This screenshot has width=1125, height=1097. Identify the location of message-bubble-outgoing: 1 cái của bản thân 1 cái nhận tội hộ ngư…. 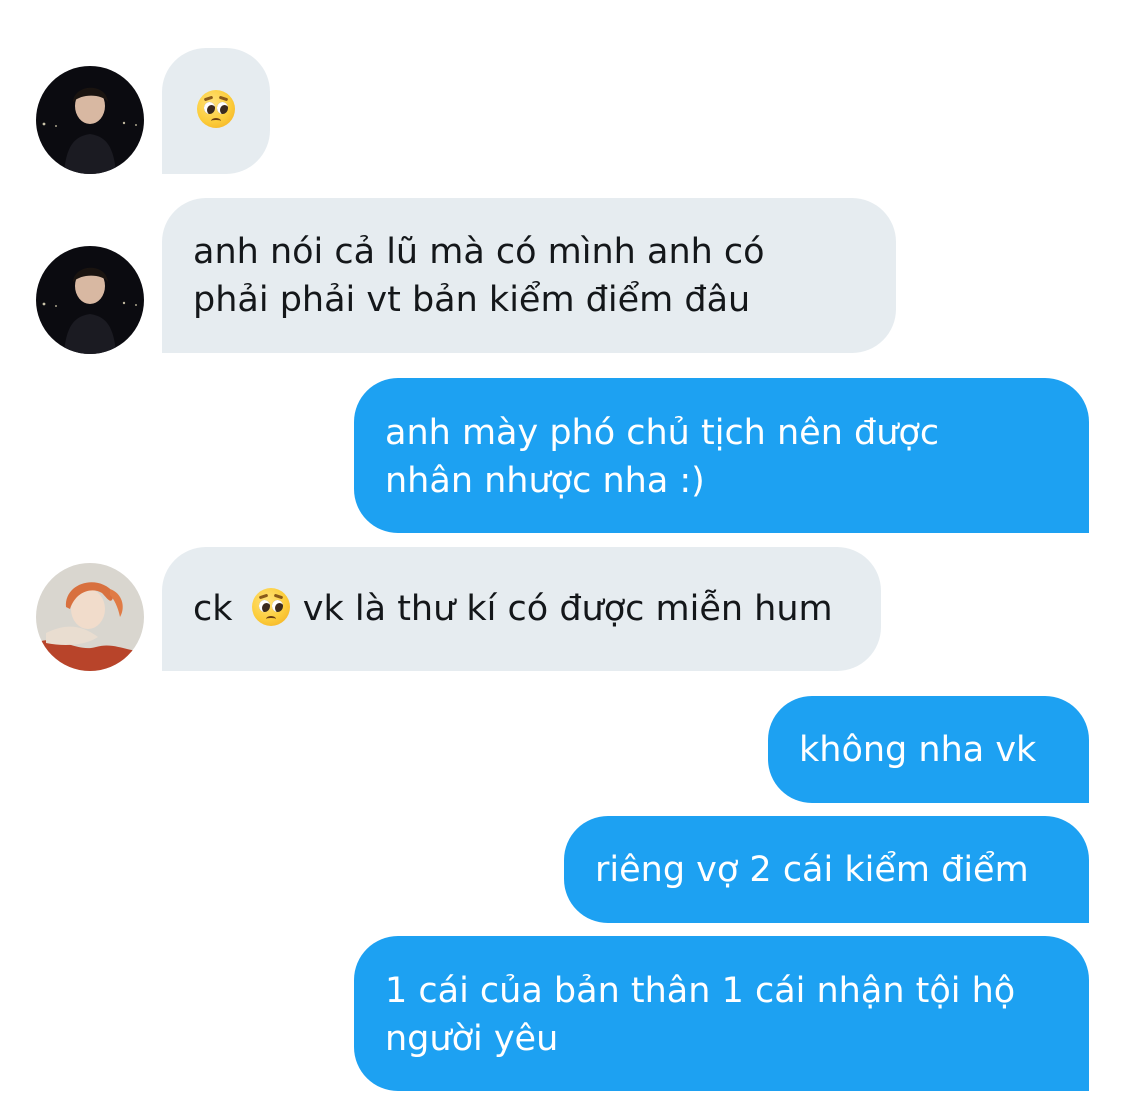
(721, 1013).